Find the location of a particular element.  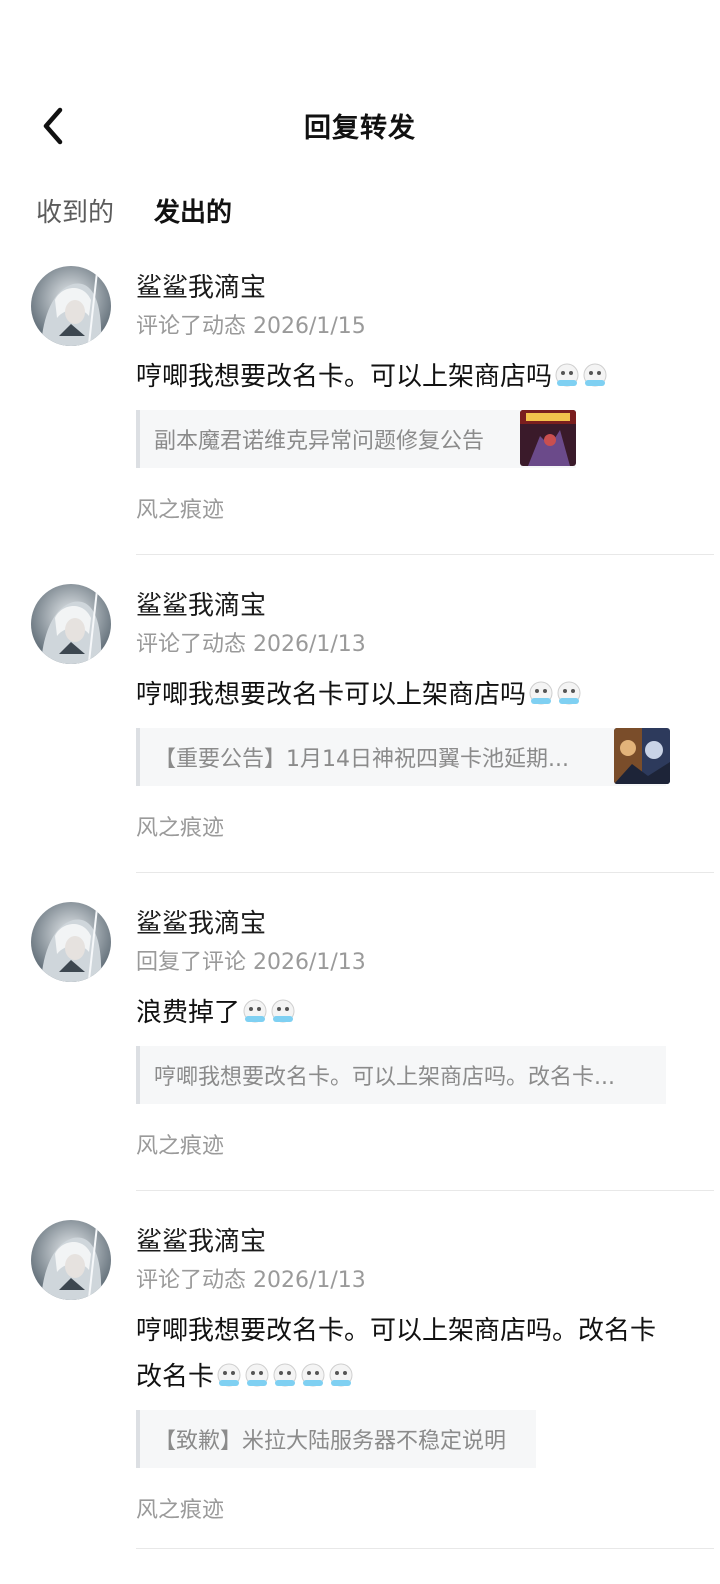

tab-sent-label: 发出的 is located at coordinates (193, 213).